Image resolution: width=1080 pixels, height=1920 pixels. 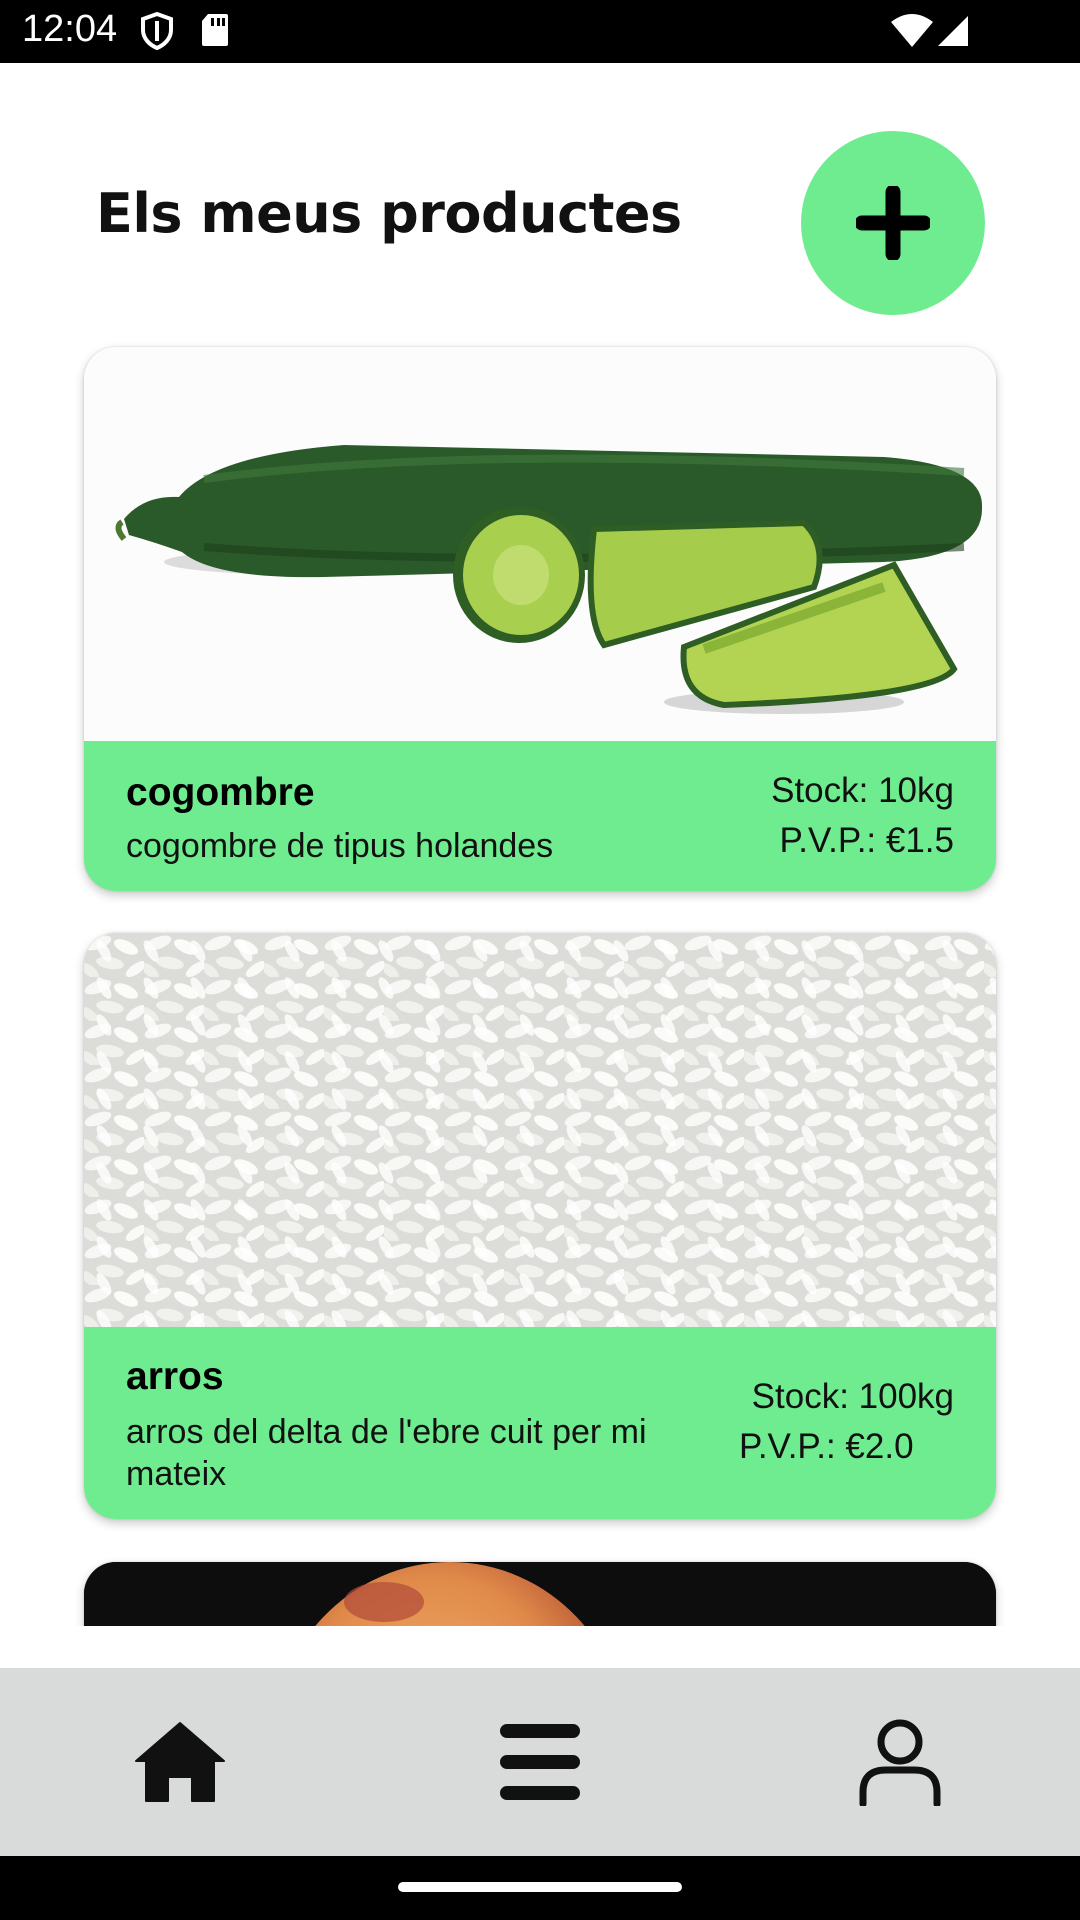 I want to click on product-stock: Stock: 100kg, so click(x=852, y=1396).